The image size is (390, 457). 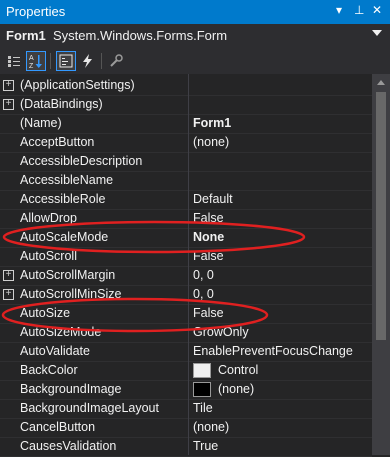 I want to click on property-value: Form1, so click(x=212, y=123).